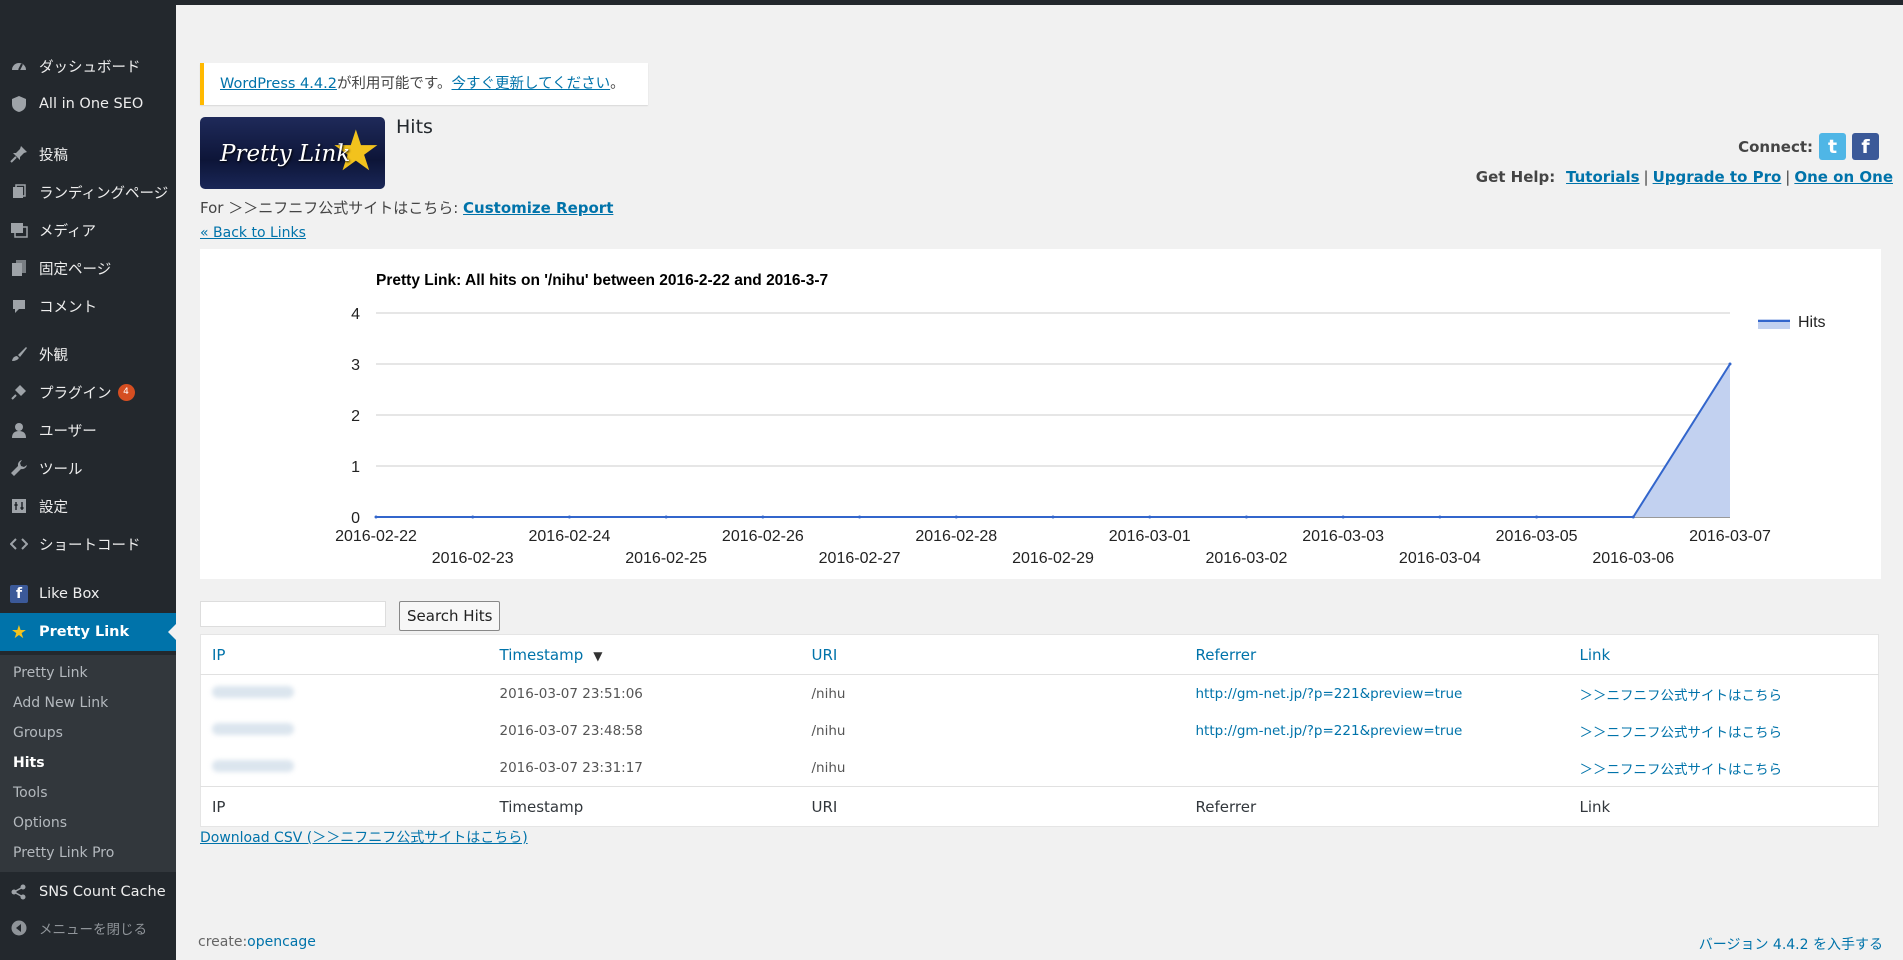  What do you see at coordinates (88, 468) in the screenshot?
I see `sidebar-item-tools: ツール` at bounding box center [88, 468].